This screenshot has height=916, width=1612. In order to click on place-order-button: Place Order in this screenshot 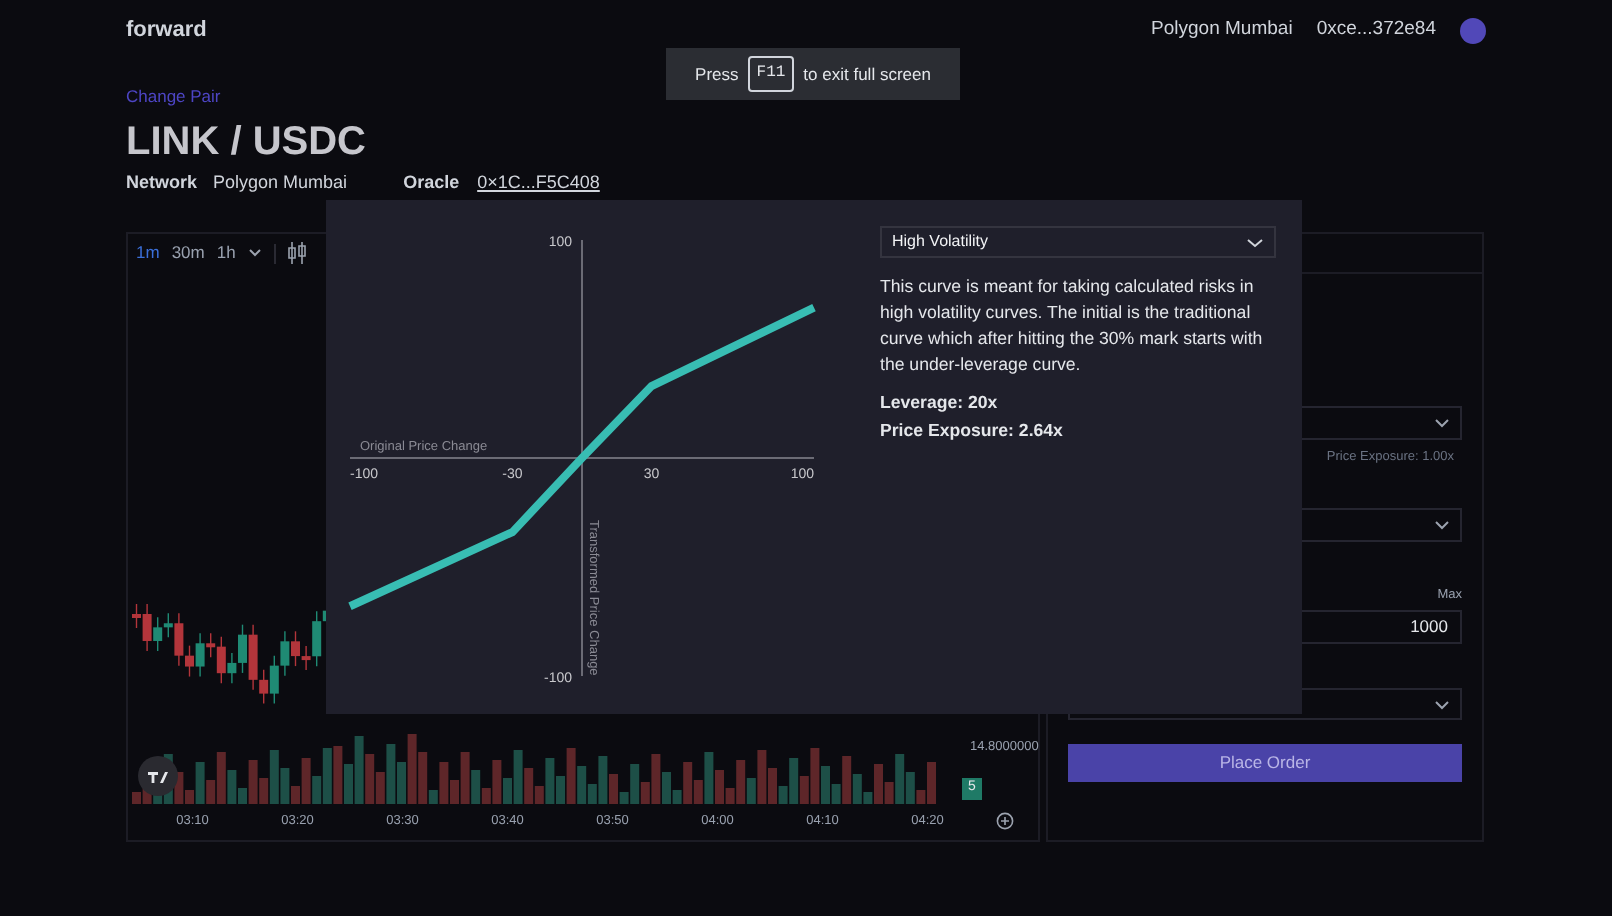, I will do `click(1265, 763)`.